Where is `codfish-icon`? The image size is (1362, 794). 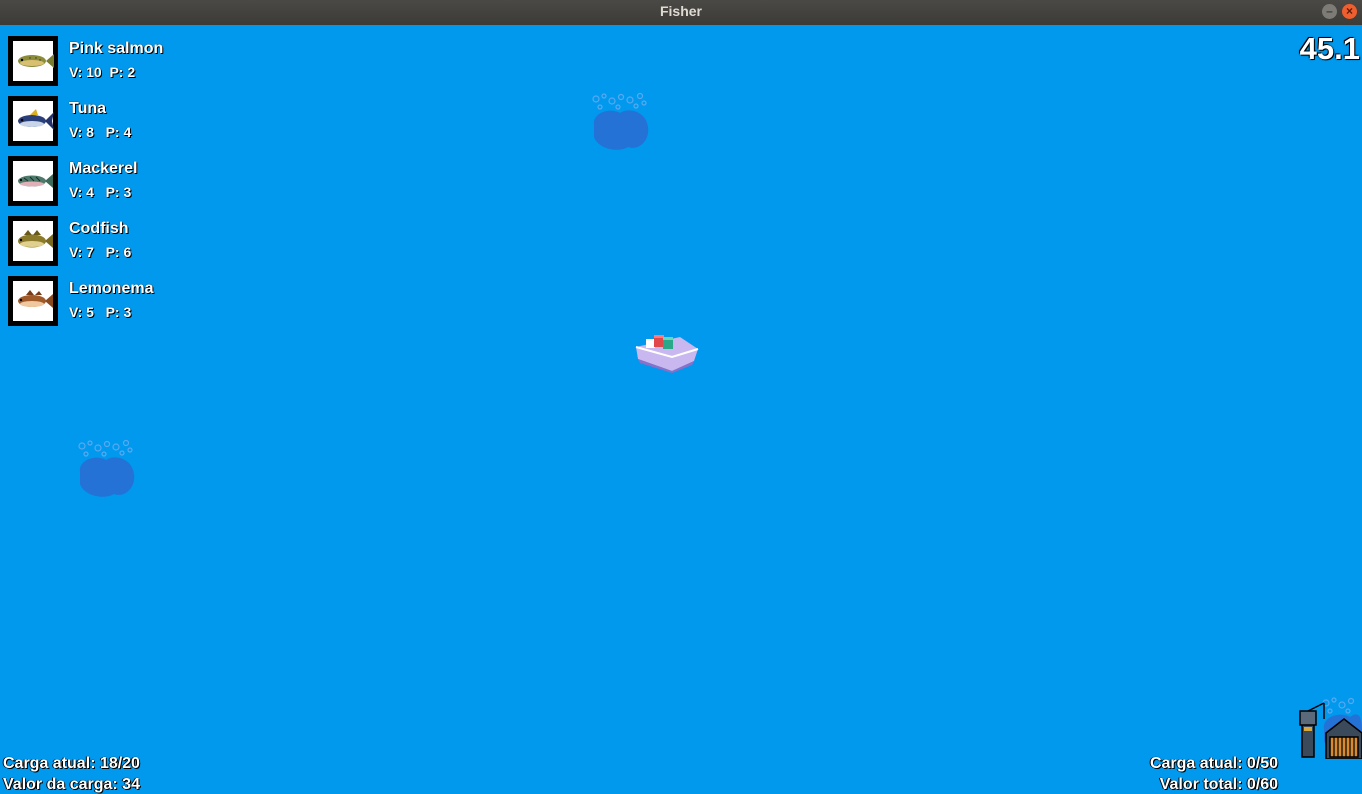 codfish-icon is located at coordinates (35, 239).